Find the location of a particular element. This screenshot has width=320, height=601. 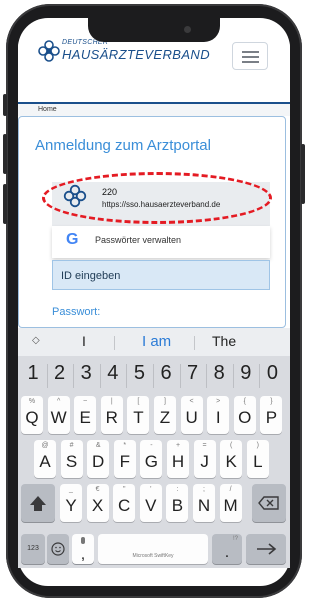

key-letter: P is located at coordinates (271, 417).